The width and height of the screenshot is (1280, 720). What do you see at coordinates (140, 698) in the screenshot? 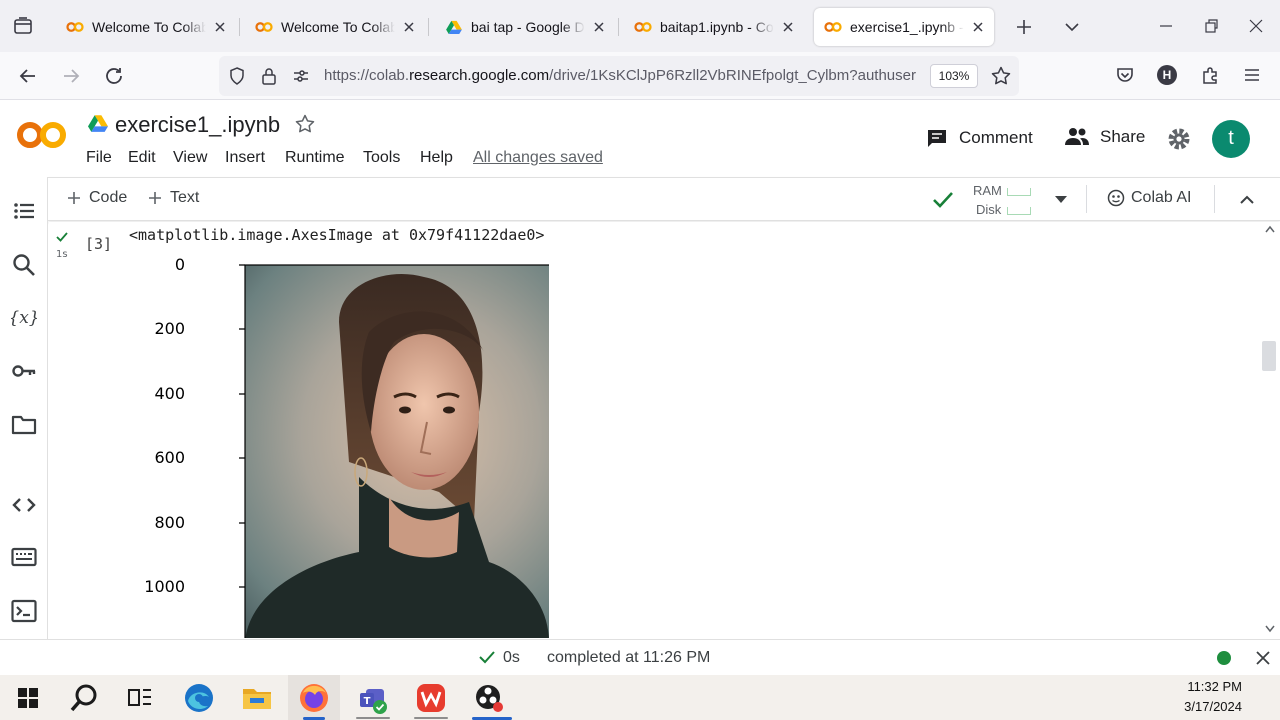
I see `task-view-icon` at bounding box center [140, 698].